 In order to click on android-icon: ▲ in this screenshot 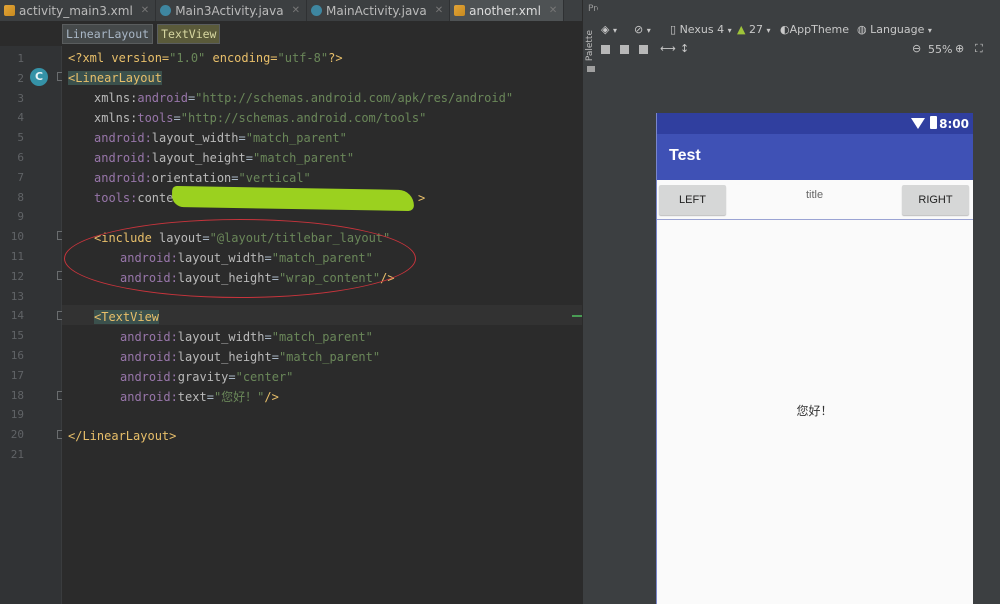, I will do `click(741, 29)`.